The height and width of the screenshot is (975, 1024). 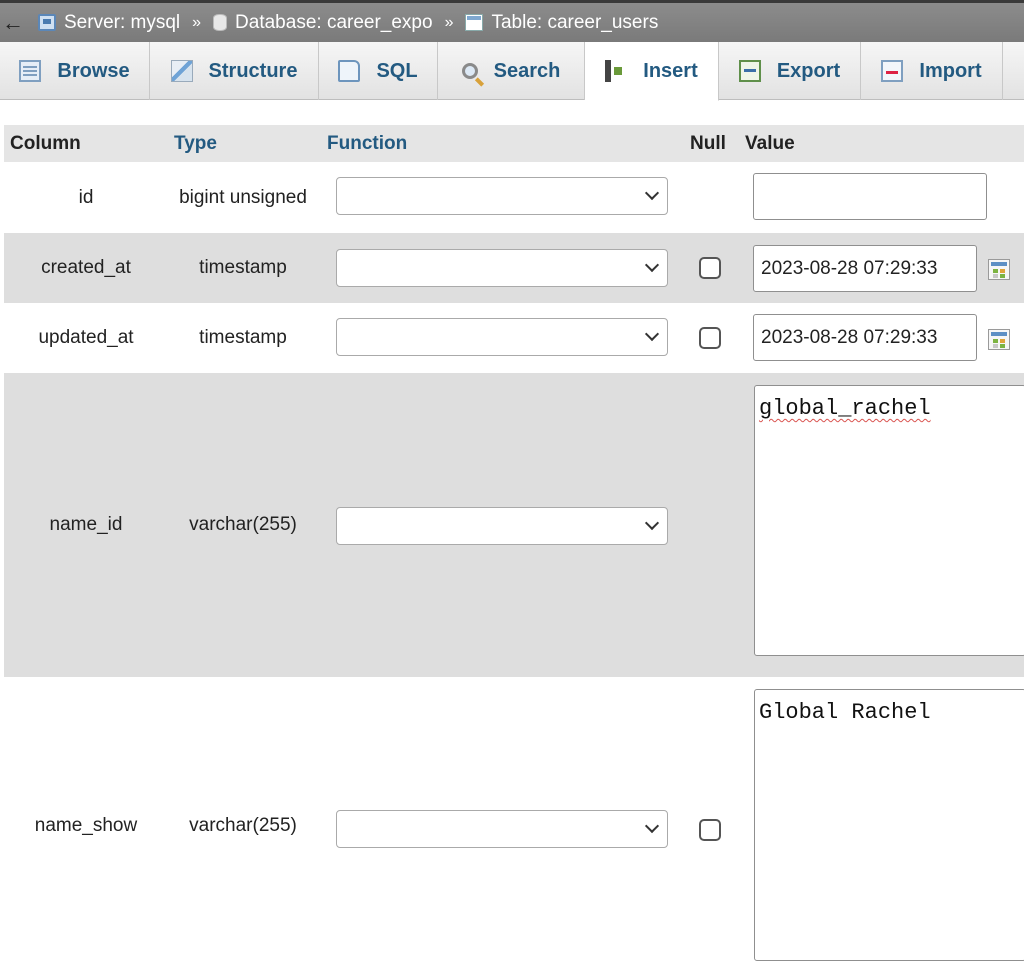 I want to click on tab-structure: Structure, so click(x=234, y=71).